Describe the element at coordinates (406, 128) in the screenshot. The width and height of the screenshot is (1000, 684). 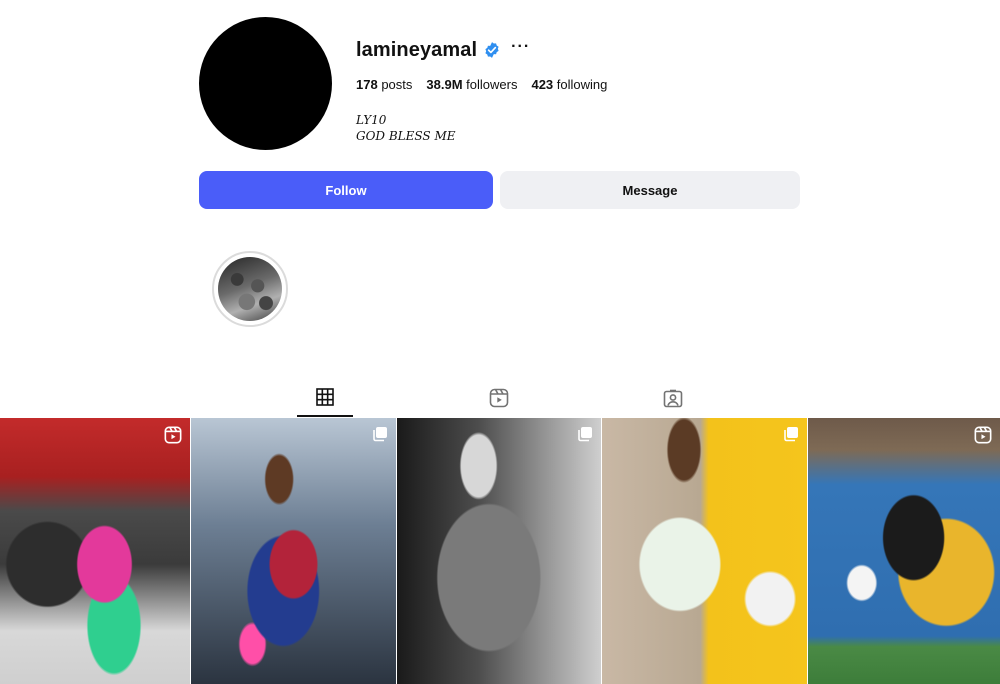
I see `profile-bio: LY10 GOD BLESS ME` at that location.